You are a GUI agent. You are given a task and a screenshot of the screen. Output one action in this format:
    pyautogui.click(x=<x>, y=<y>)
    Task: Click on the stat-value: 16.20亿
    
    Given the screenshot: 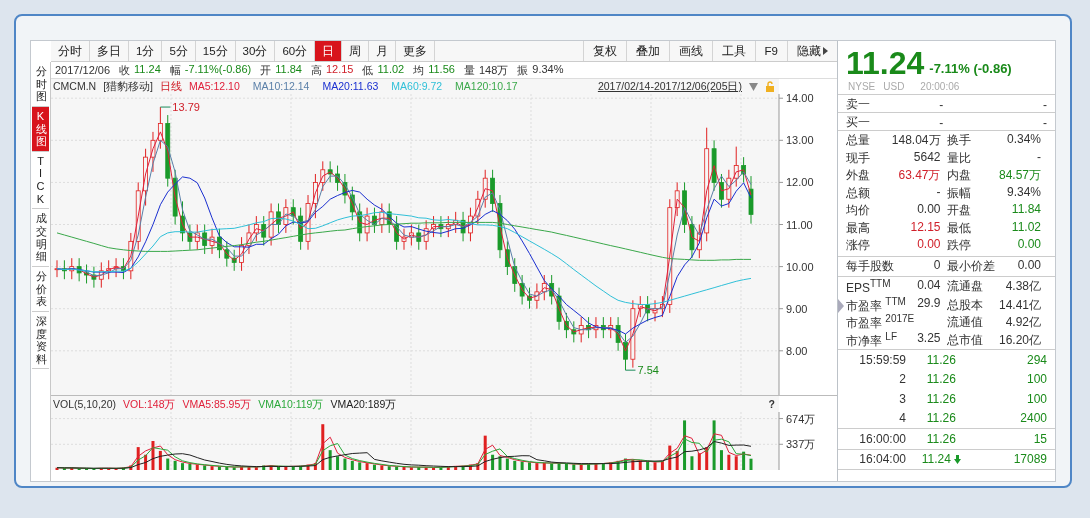 What is the action you would take?
    pyautogui.click(x=1019, y=340)
    